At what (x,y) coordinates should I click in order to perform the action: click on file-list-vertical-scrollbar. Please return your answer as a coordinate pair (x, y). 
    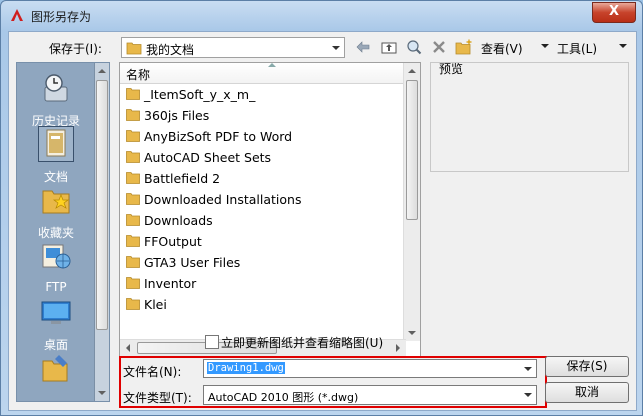
    Looking at the image, I should click on (411, 202).